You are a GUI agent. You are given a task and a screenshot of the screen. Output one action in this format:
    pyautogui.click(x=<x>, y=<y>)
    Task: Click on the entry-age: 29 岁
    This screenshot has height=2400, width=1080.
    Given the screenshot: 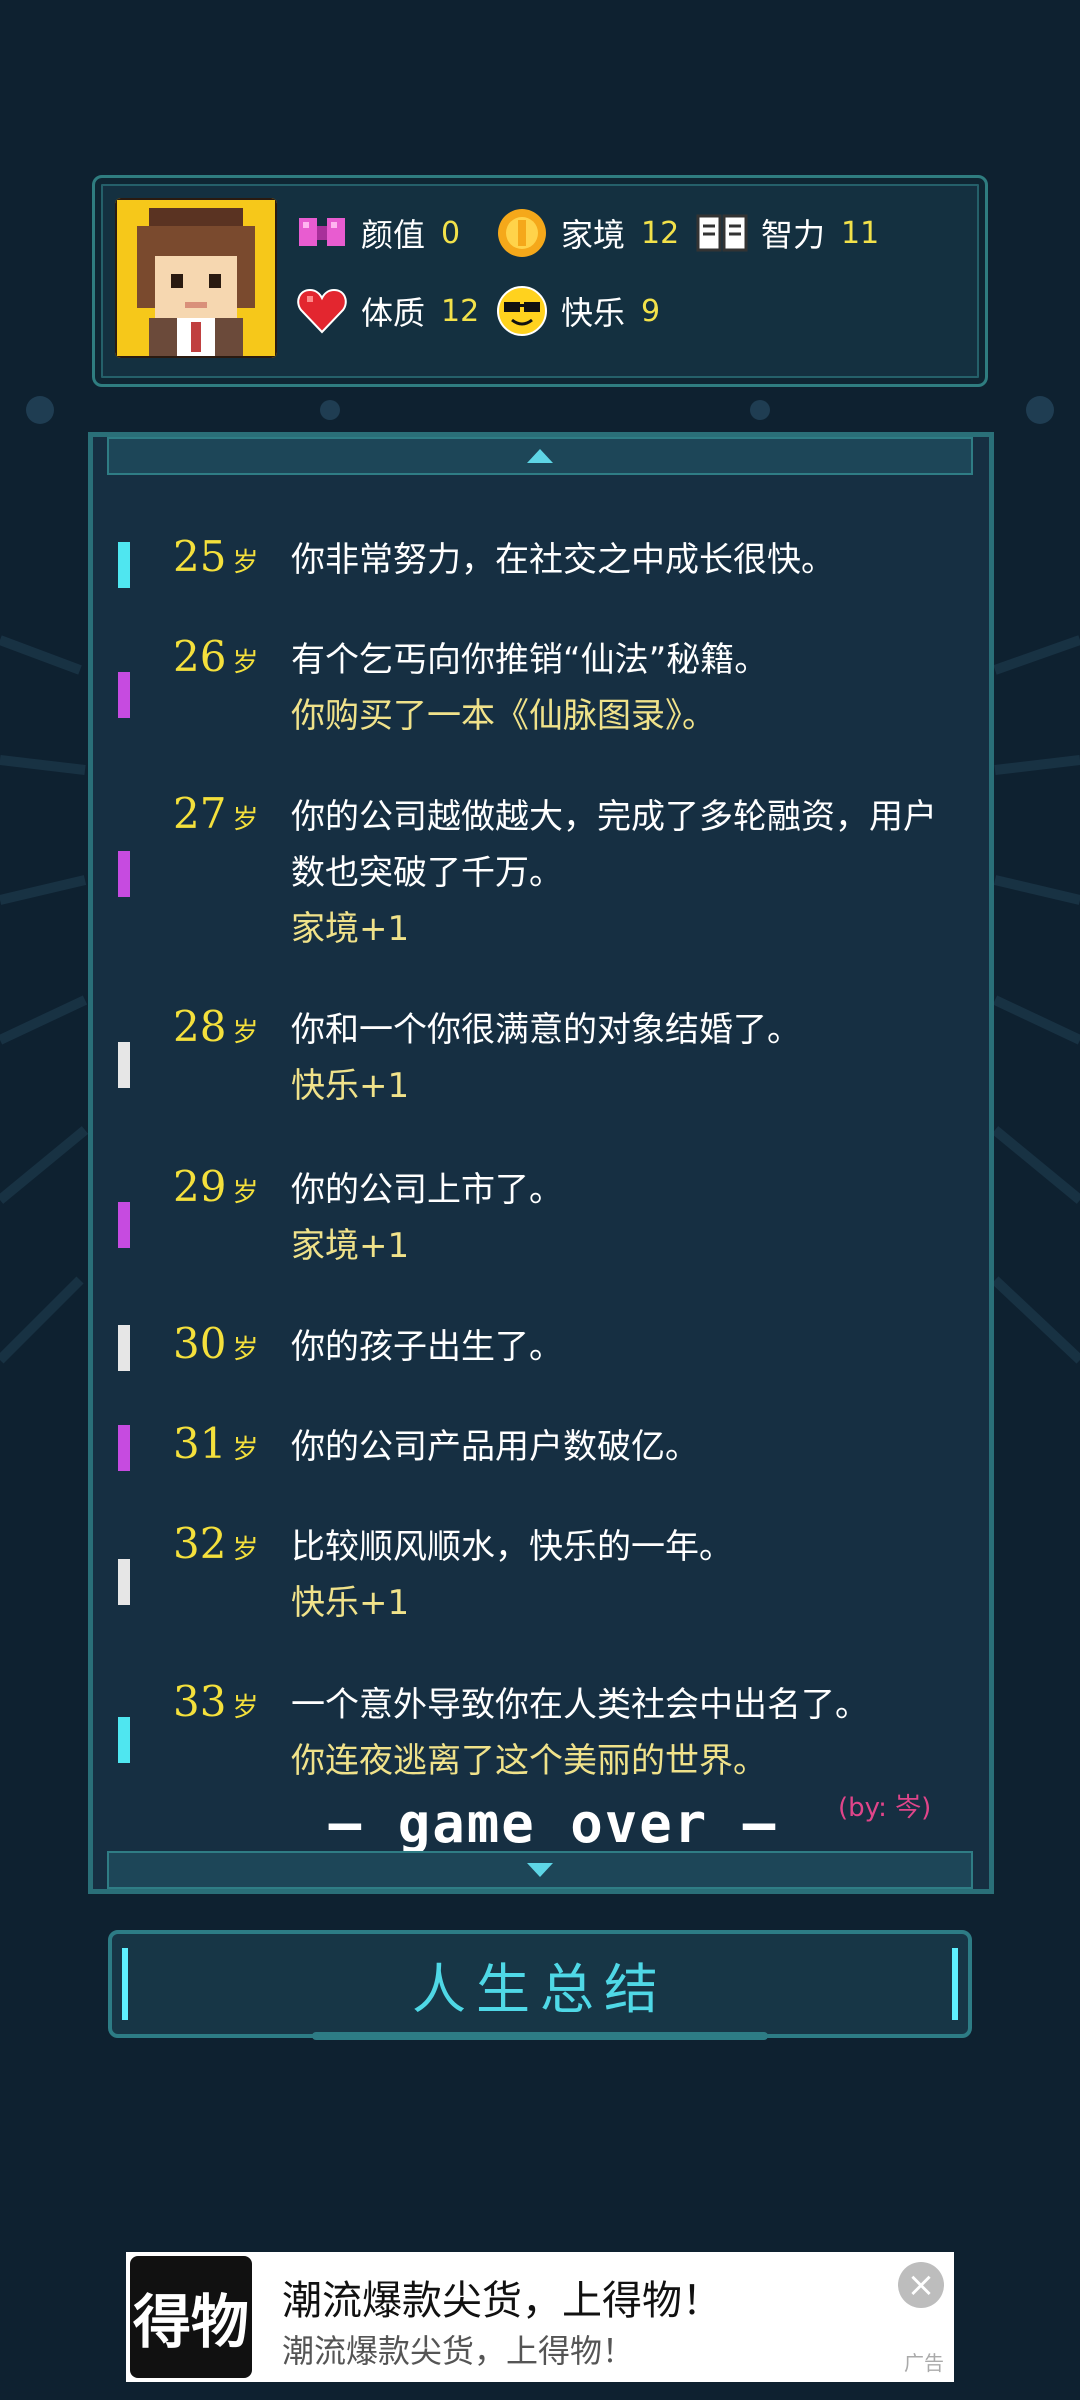 What is the action you would take?
    pyautogui.click(x=216, y=1186)
    